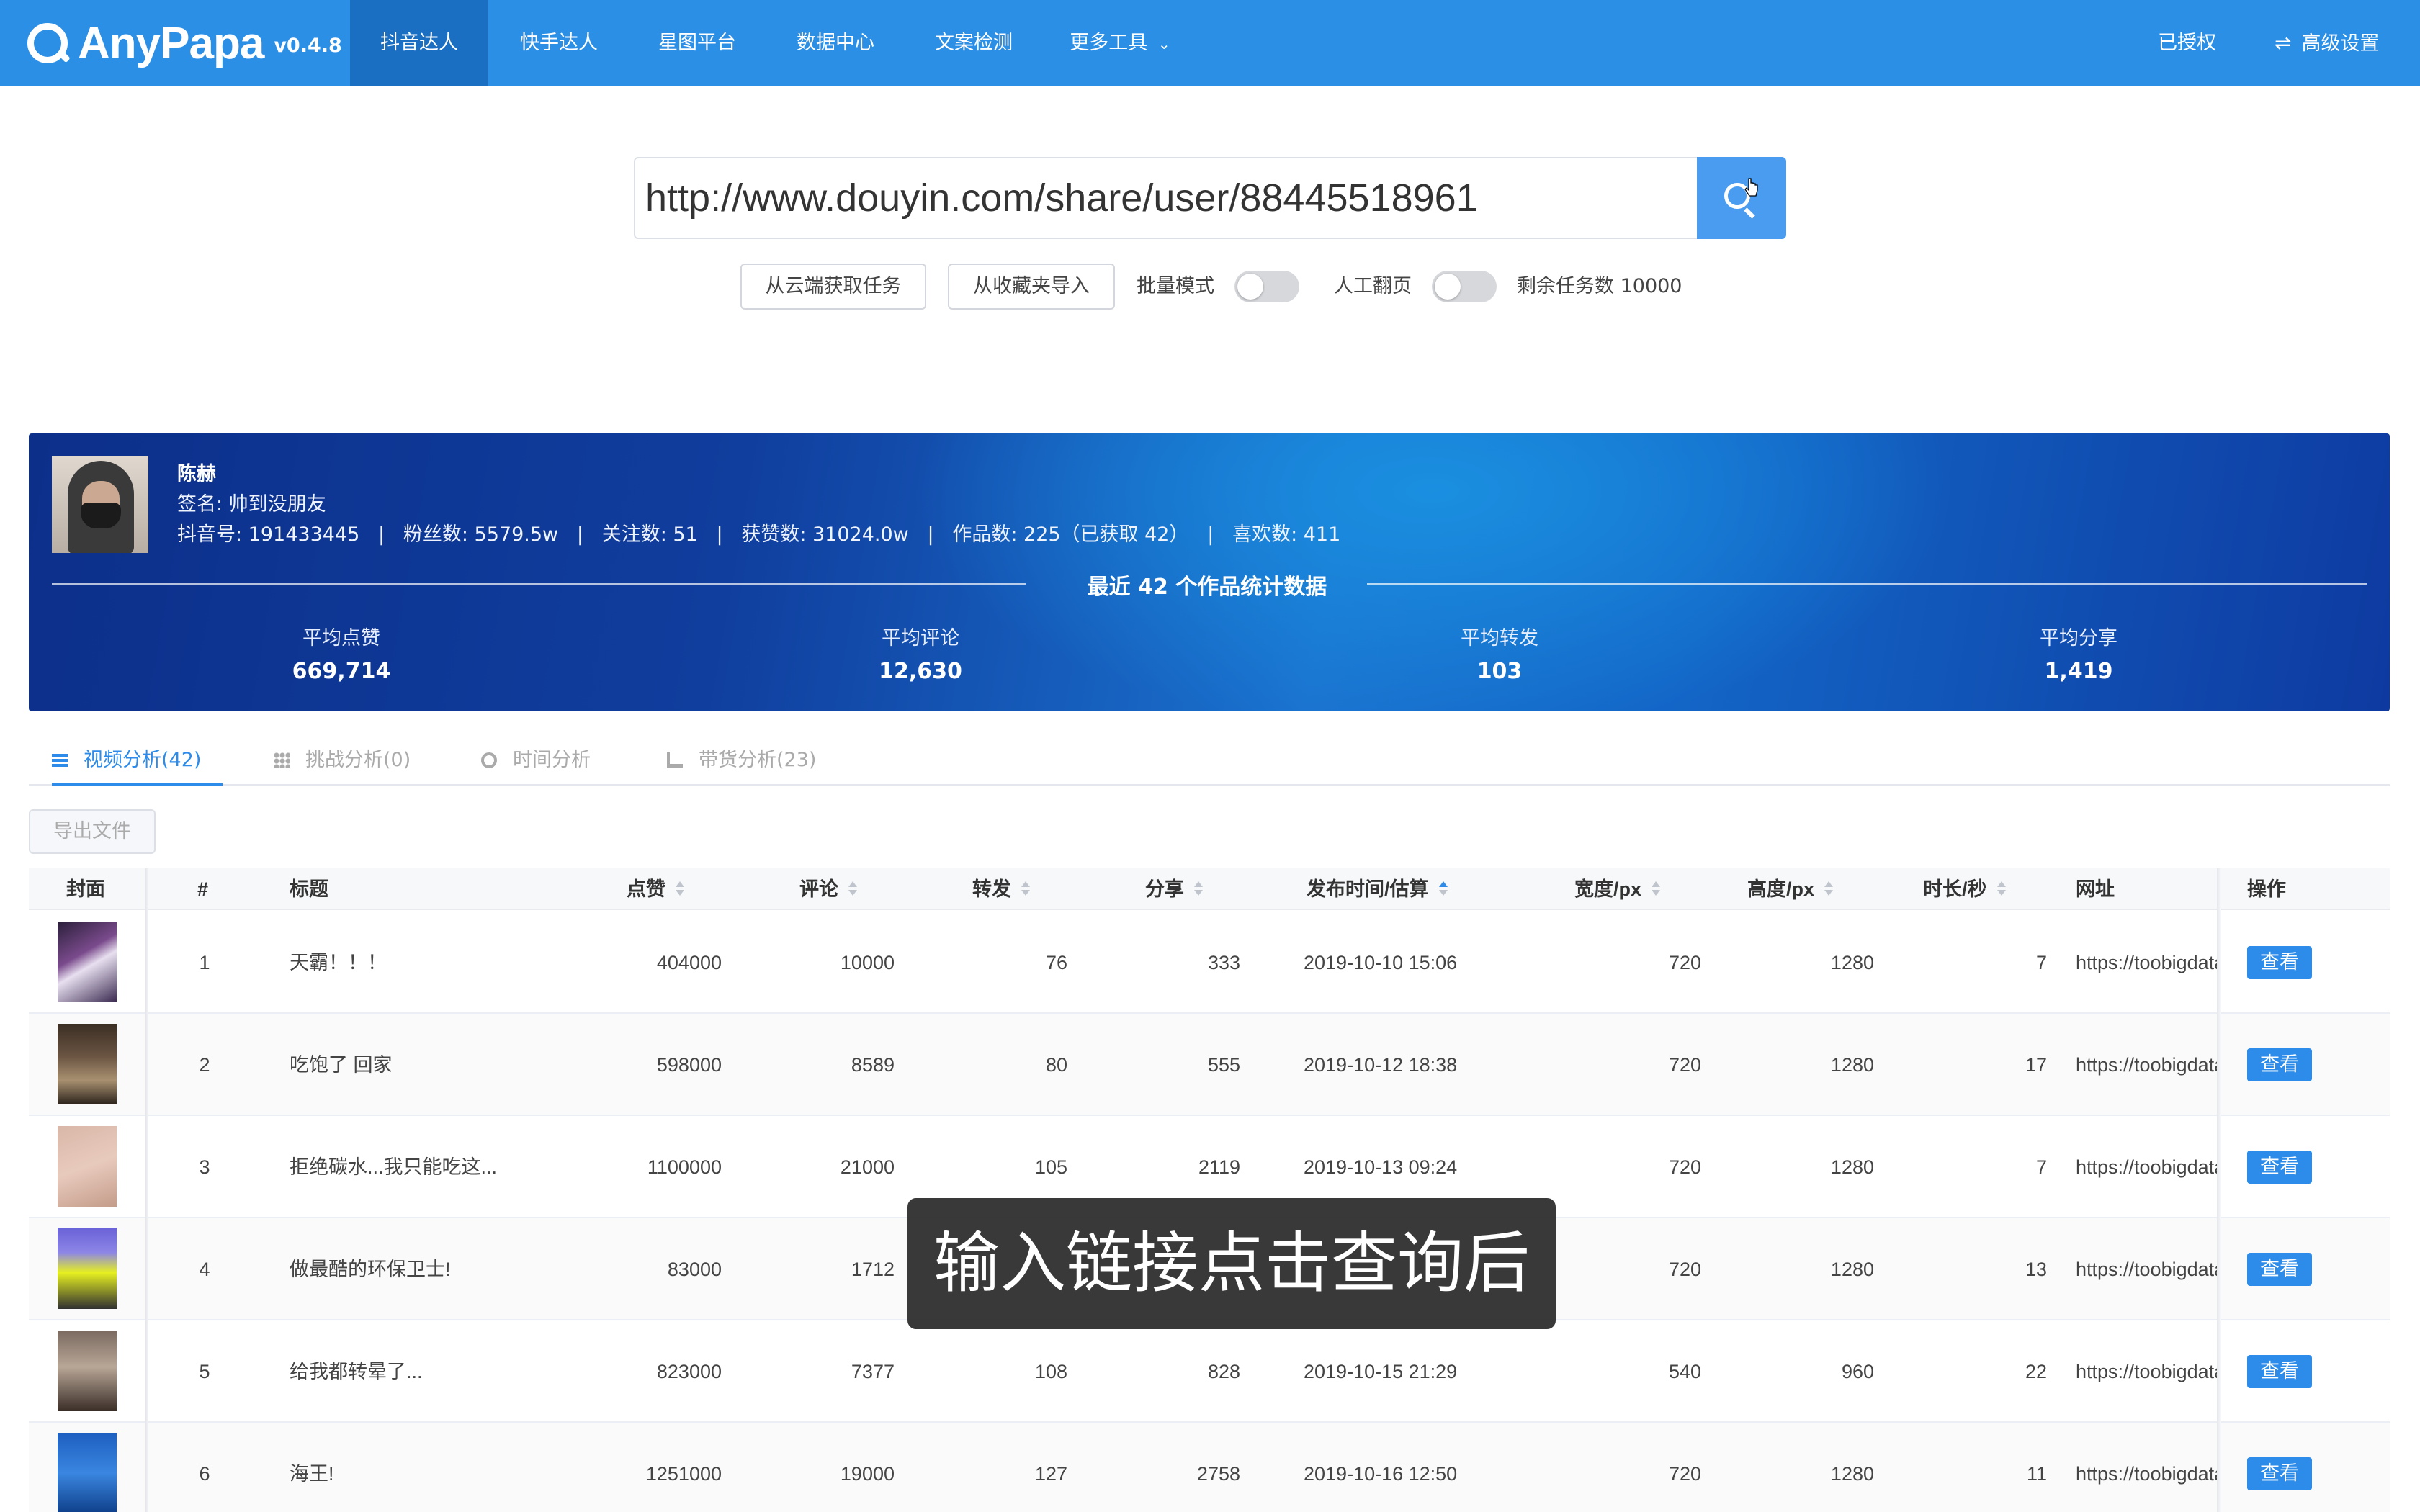  I want to click on import-favorites-button: 从收藏夹导入, so click(1031, 287).